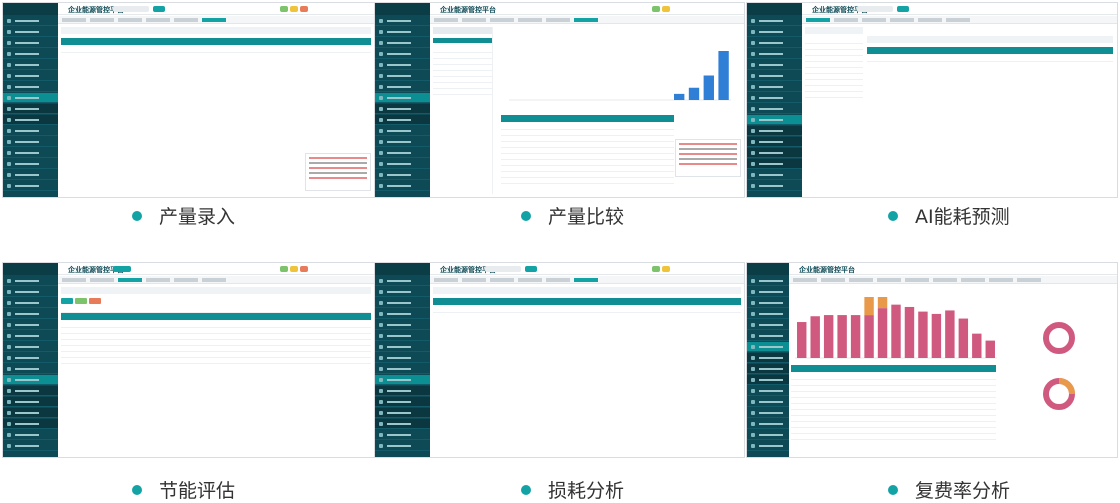 This screenshot has height=503, width=1120. I want to click on caption-production-entry: 产量录入, so click(183, 215).